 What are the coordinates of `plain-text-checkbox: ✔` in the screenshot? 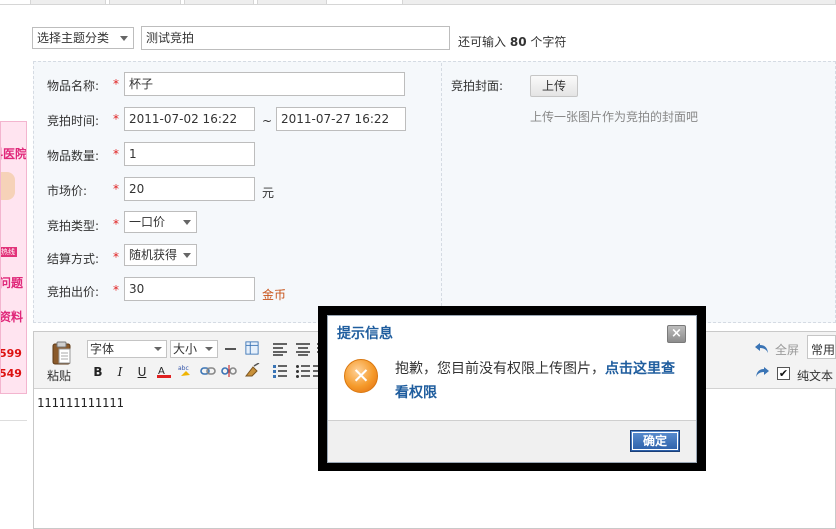 It's located at (783, 373).